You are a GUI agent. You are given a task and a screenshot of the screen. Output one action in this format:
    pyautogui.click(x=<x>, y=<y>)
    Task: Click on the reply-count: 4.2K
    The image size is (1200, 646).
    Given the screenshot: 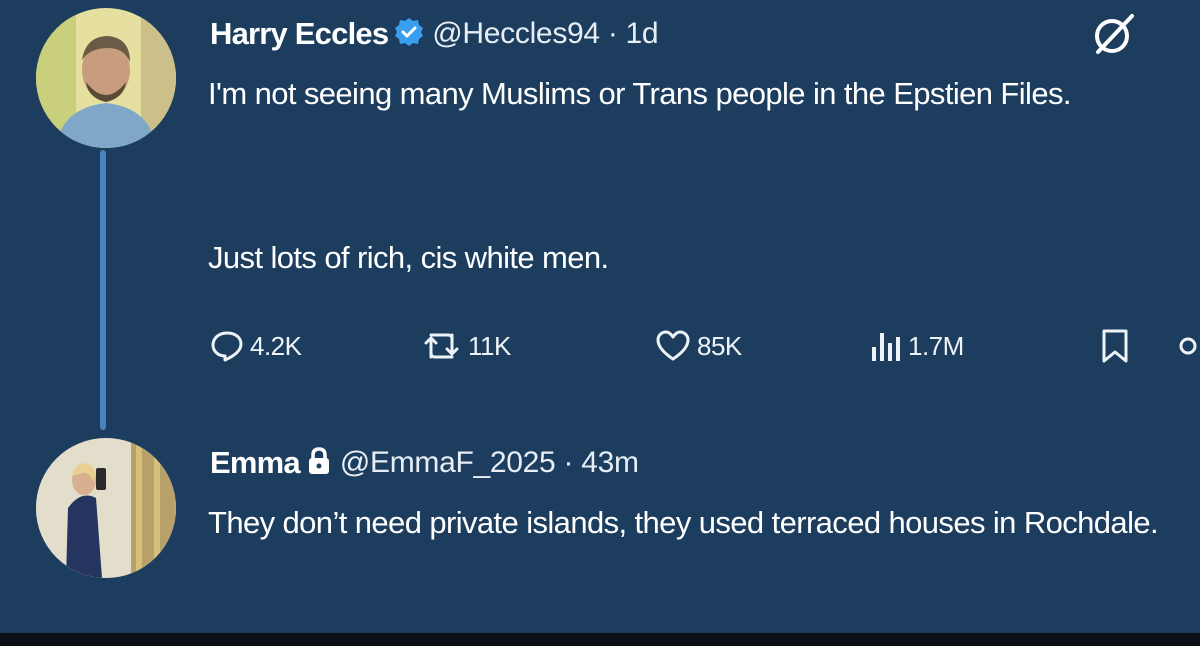 What is the action you would take?
    pyautogui.click(x=276, y=345)
    